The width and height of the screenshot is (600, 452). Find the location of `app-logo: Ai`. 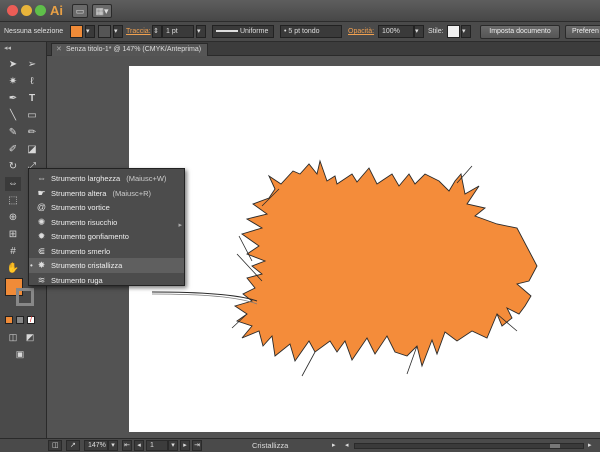

app-logo: Ai is located at coordinates (56, 10).